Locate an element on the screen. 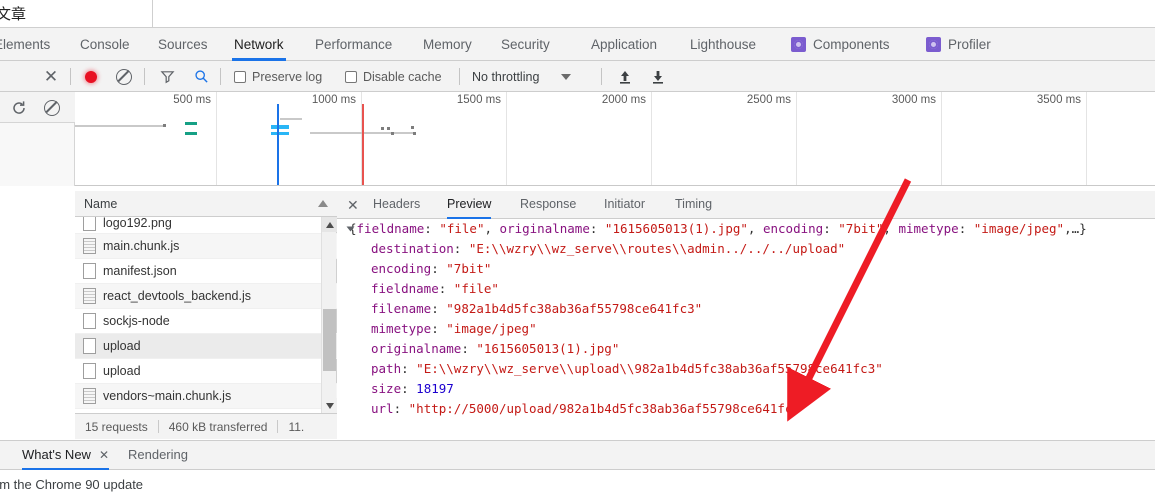  overview-tick-label: 3000 ms is located at coordinates (913, 100).